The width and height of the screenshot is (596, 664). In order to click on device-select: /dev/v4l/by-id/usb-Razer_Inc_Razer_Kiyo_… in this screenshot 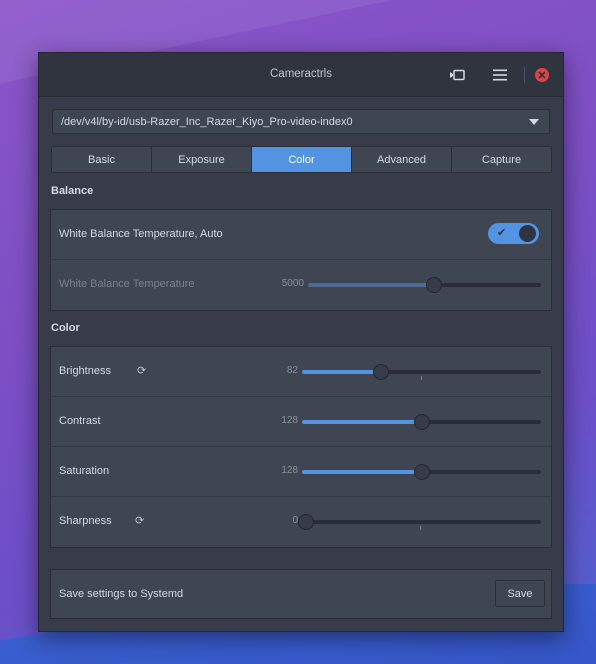, I will do `click(301, 121)`.